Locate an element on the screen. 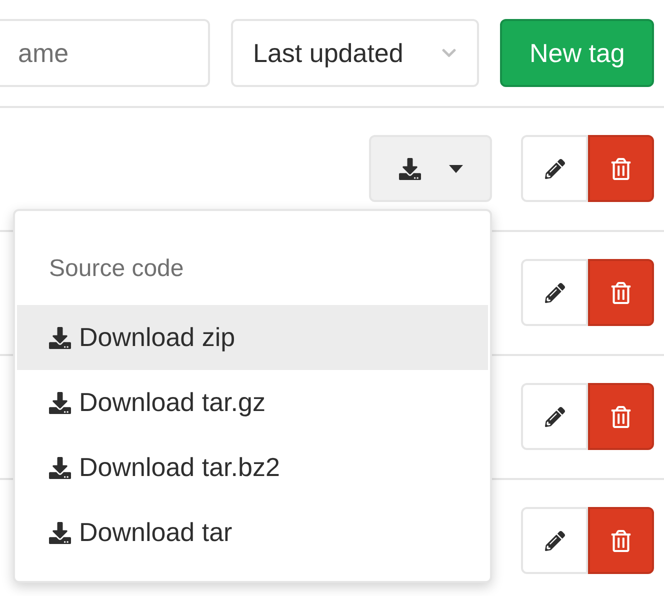 This screenshot has height=596, width=664. search-field: ame is located at coordinates (105, 53).